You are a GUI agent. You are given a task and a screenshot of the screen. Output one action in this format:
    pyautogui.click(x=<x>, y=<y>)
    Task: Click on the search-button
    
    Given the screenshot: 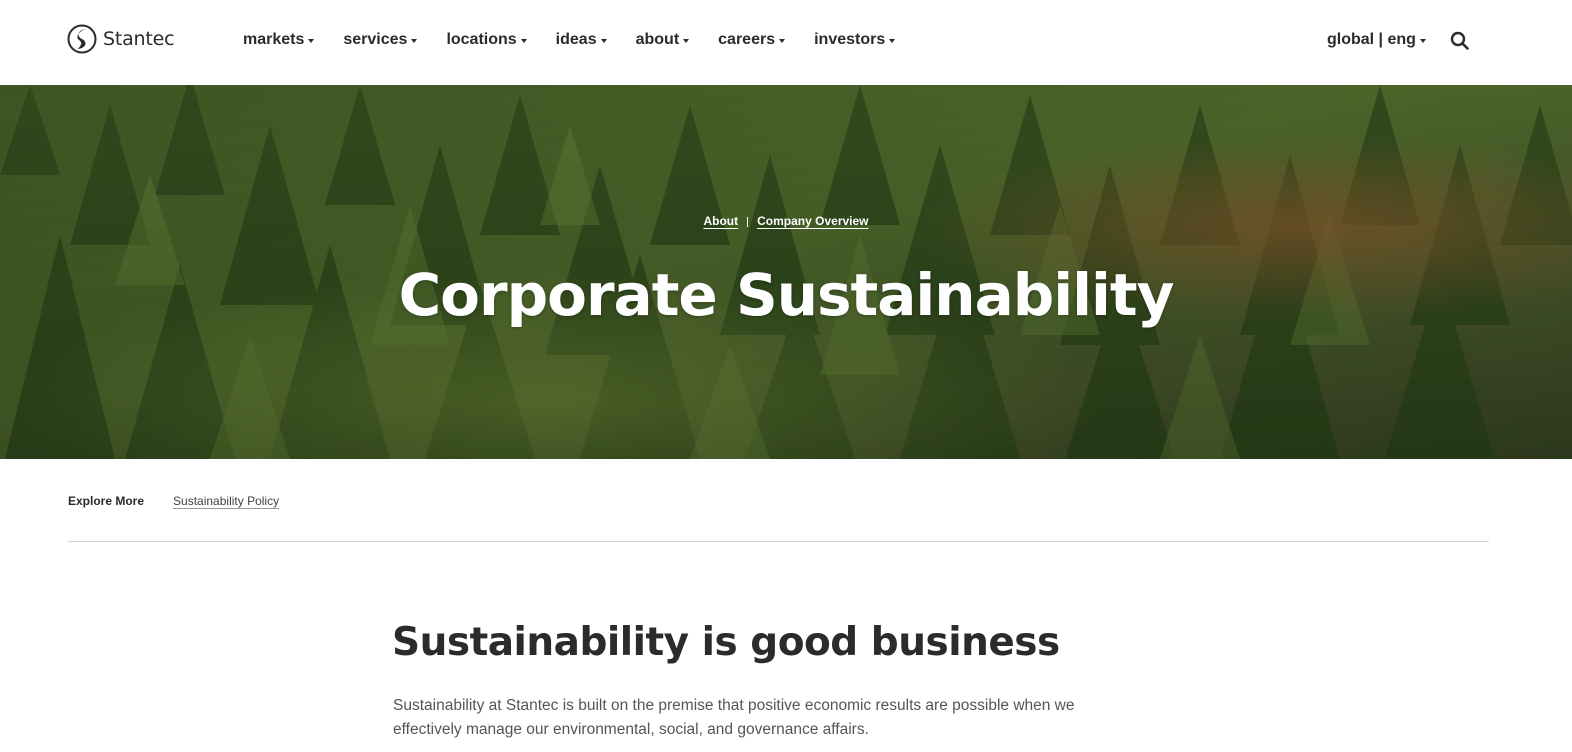 What is the action you would take?
    pyautogui.click(x=1460, y=41)
    